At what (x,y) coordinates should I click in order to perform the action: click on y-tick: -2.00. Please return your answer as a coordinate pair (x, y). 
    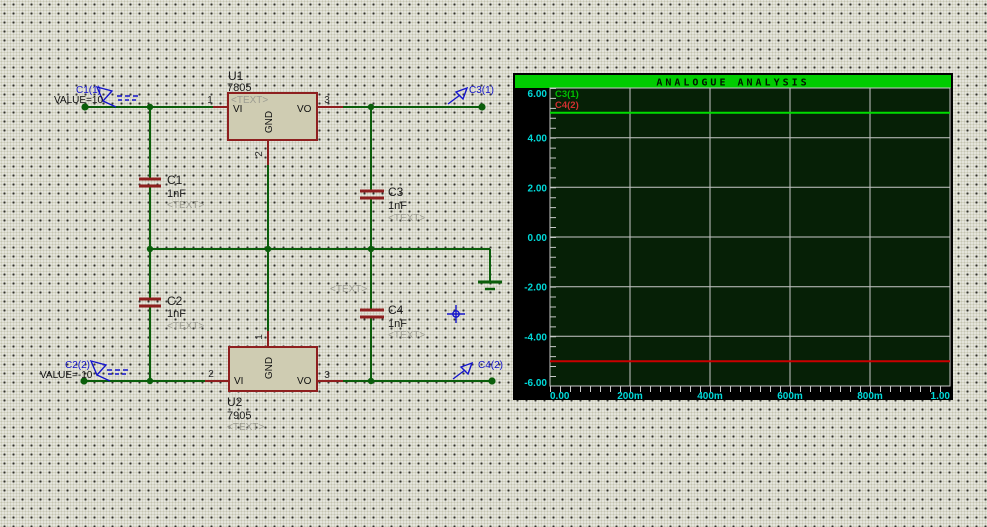
    Looking at the image, I should click on (535, 288).